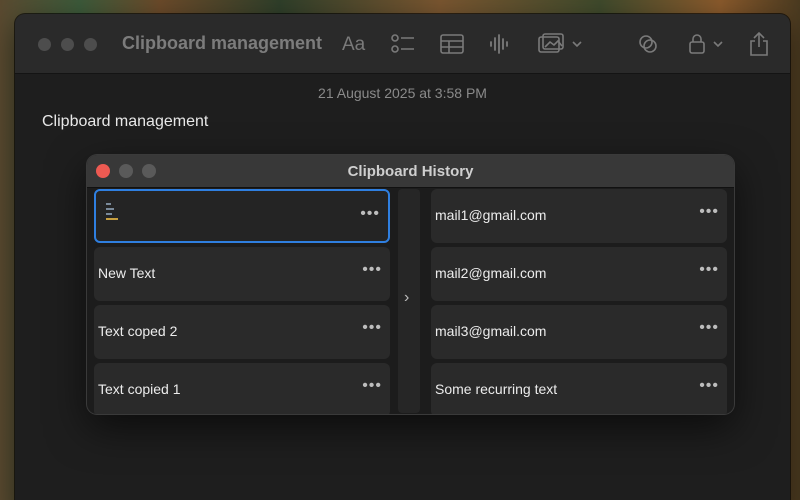 This screenshot has height=500, width=800. I want to click on clipboard-item: Some recurring text •••, so click(579, 388).